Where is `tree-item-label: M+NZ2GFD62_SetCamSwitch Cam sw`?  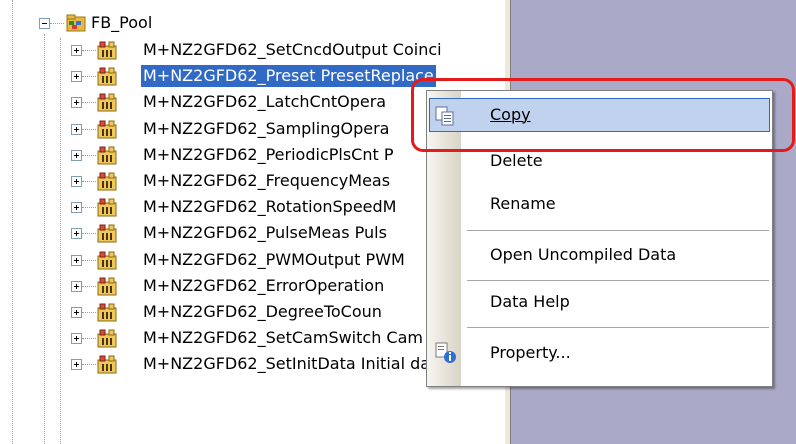
tree-item-label: M+NZ2GFD62_SetCamSwitch Cam sw is located at coordinates (296, 338).